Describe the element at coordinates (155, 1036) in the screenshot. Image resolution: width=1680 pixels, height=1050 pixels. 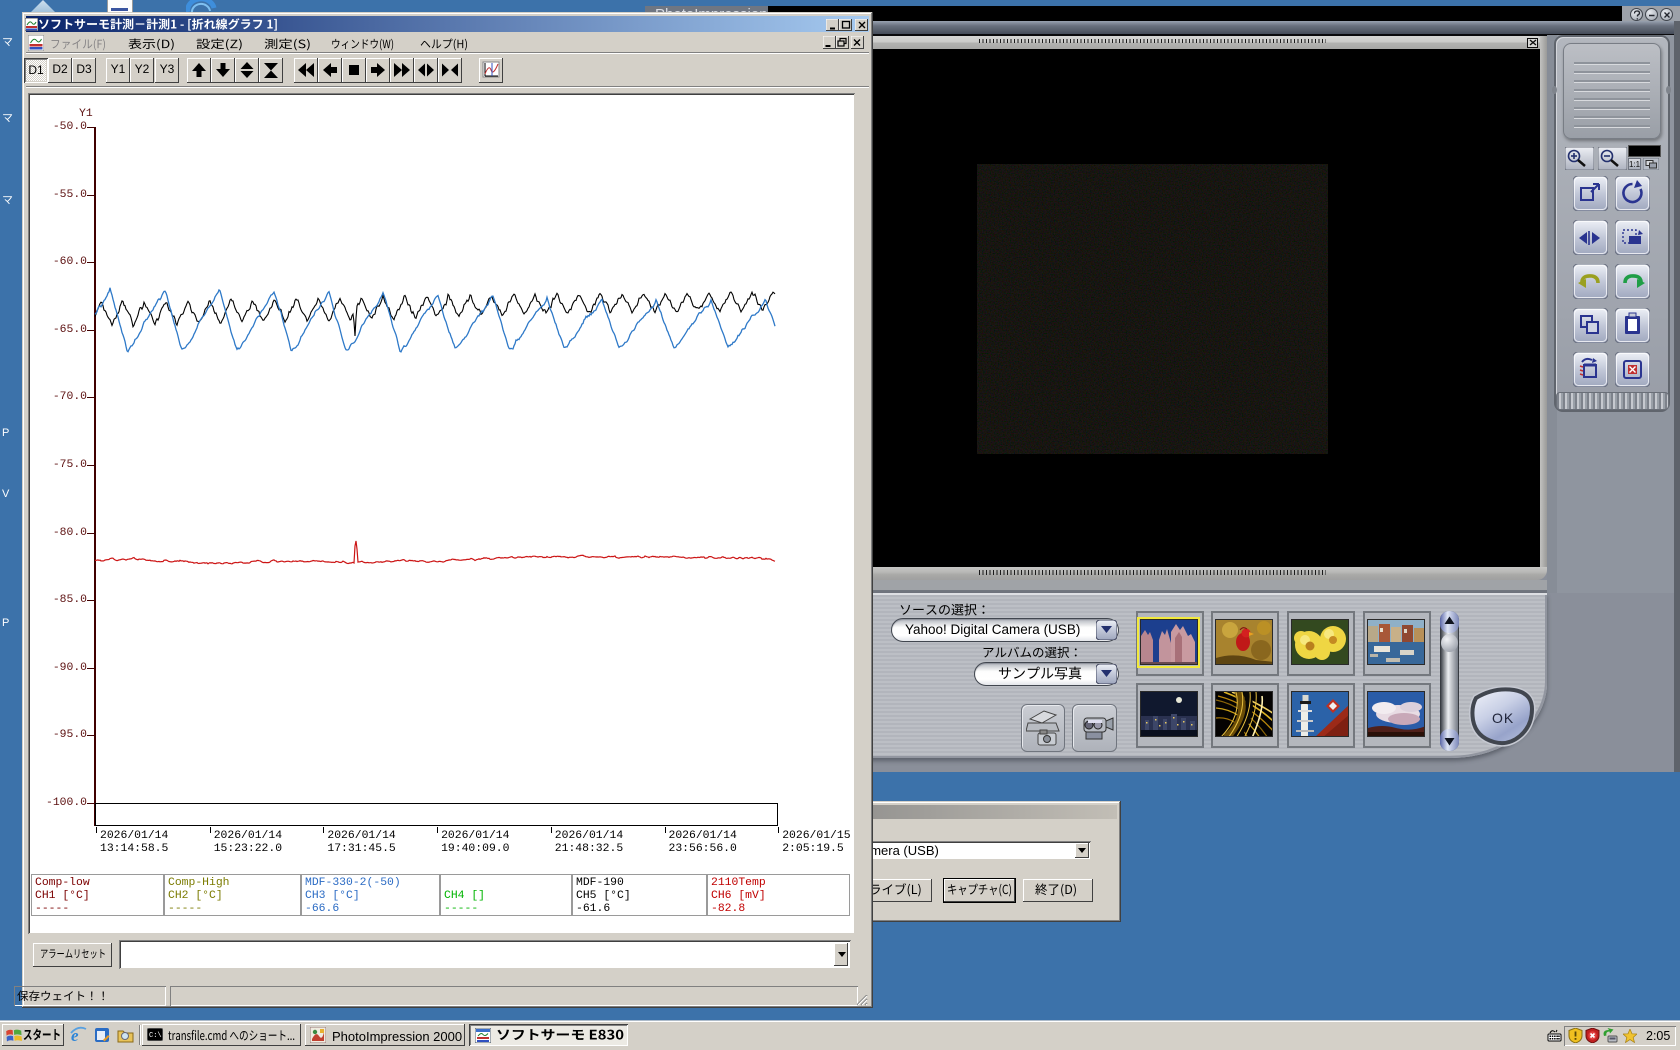
I see `svg-text: C:\` at that location.